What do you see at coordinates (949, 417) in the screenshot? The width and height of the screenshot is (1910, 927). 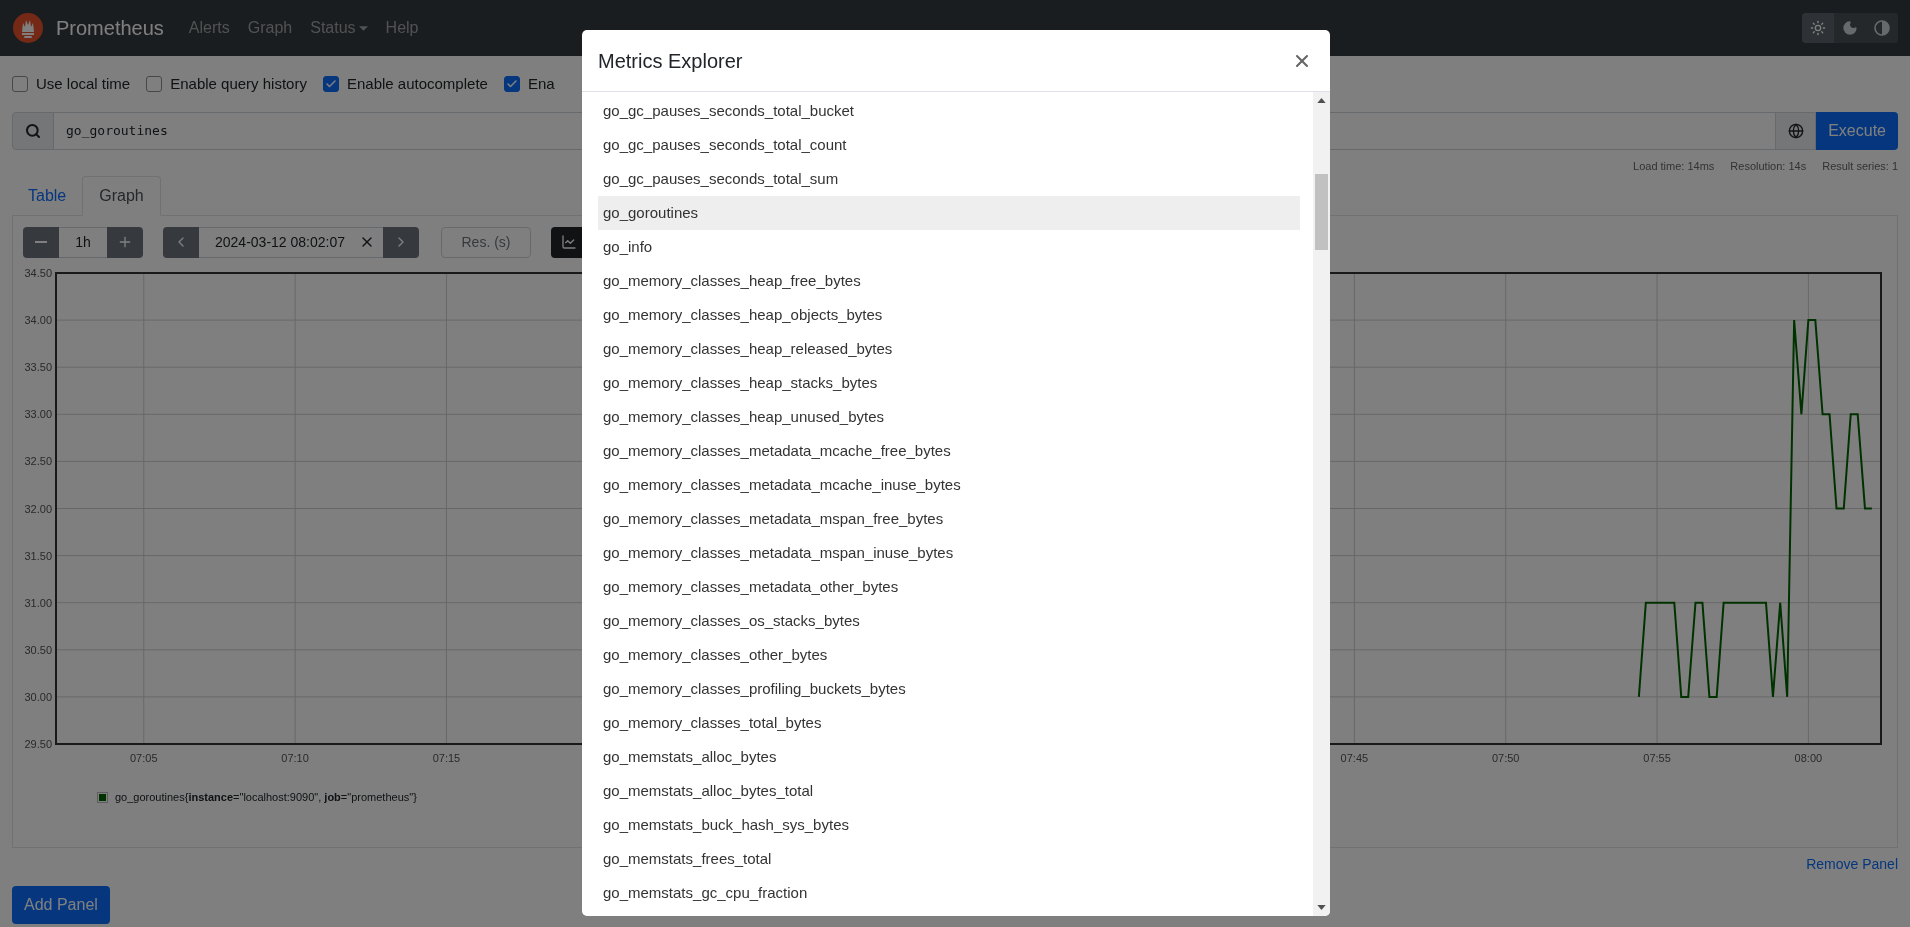 I see `metric-item: go_memory_classes_heap_unused_bytes` at bounding box center [949, 417].